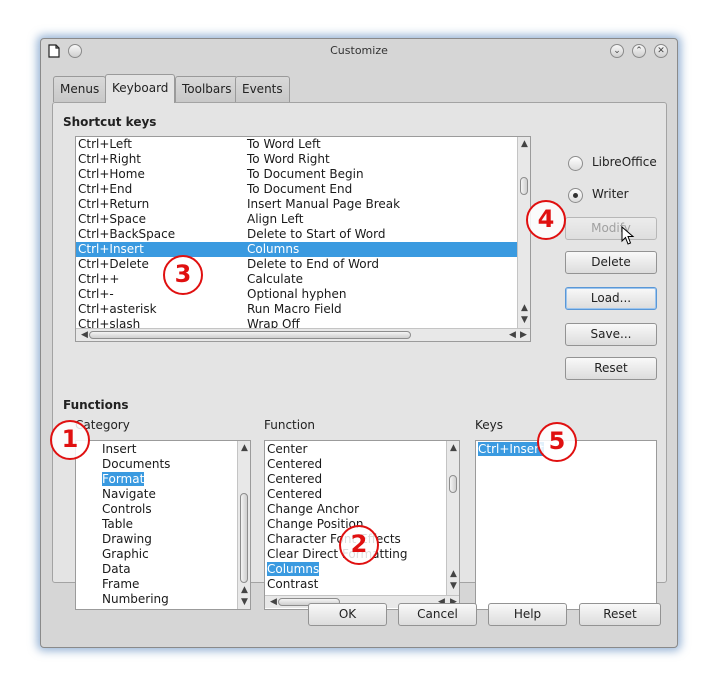  I want to click on table-row: Ctrl+End To Document End, so click(296, 189).